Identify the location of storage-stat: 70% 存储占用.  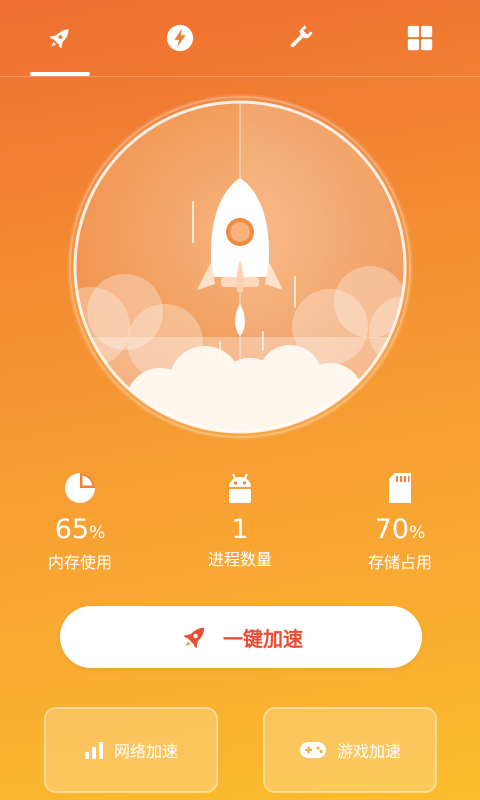
(400, 521).